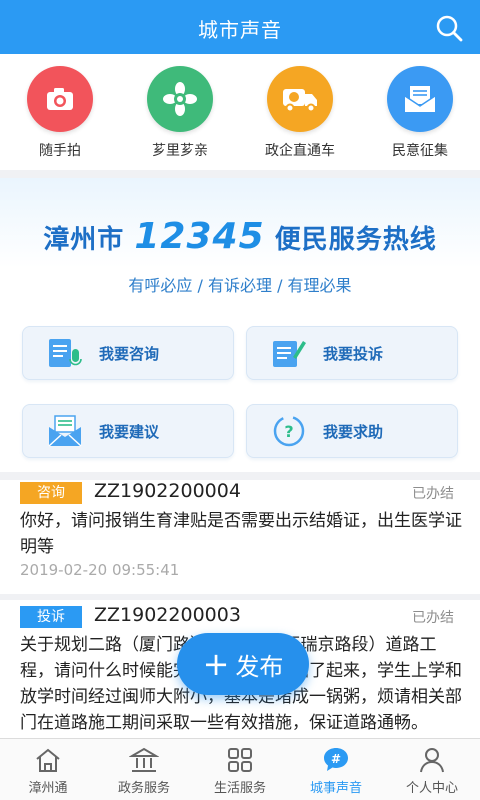 The height and width of the screenshot is (800, 480). What do you see at coordinates (100, 570) in the screenshot?
I see `timestamp: 2019-02-20 09:55:41` at bounding box center [100, 570].